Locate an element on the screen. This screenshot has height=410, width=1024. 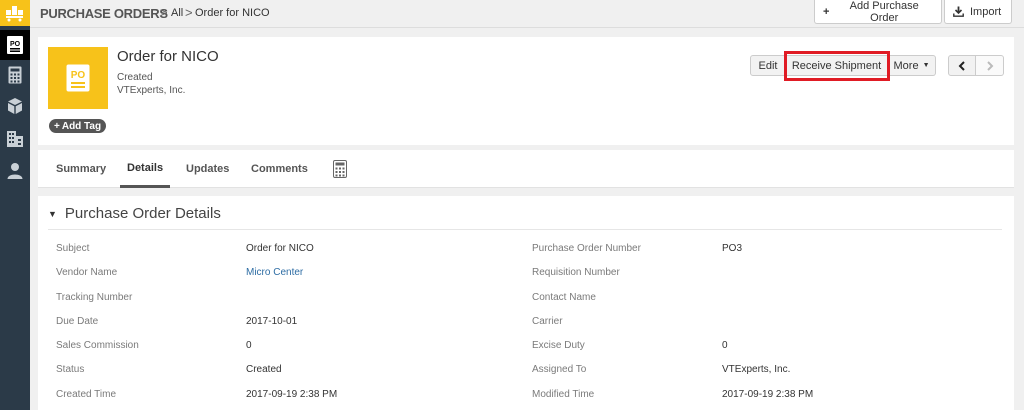
field-label-tracking: Tracking Number is located at coordinates (94, 297).